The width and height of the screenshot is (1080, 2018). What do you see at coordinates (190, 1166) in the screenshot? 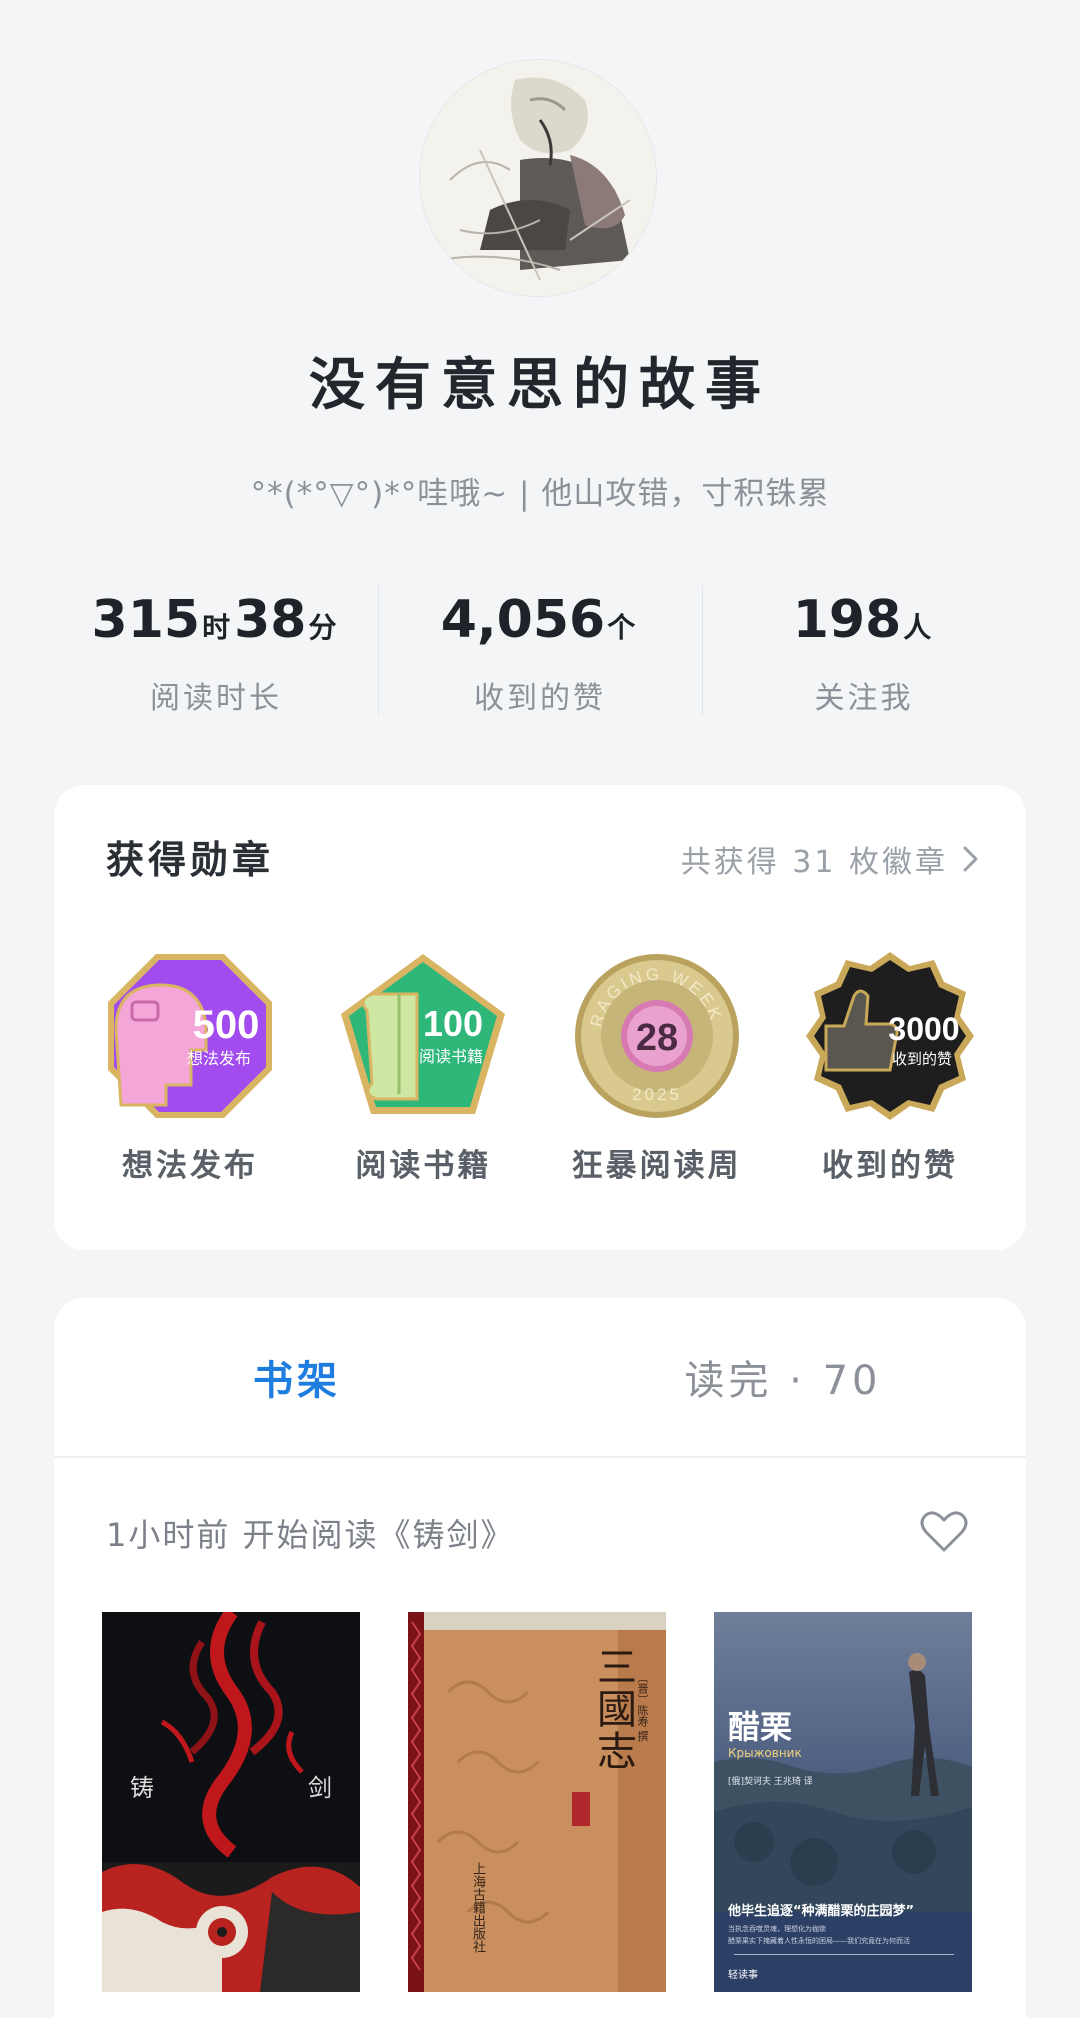
I see `badge-label: 想法发布` at bounding box center [190, 1166].